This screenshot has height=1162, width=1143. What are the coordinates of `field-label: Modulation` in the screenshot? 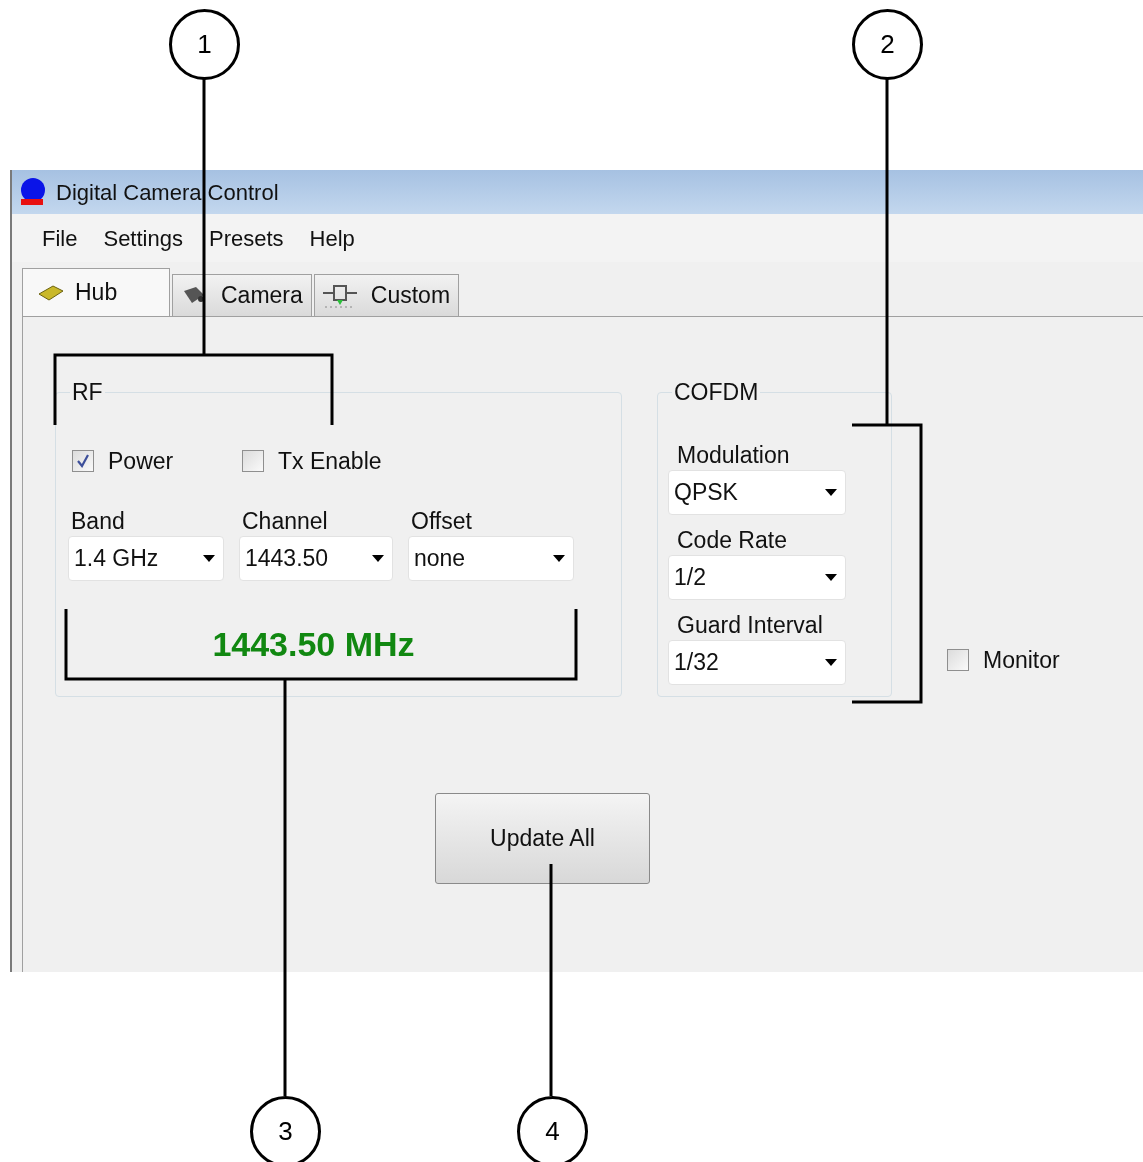 It's located at (733, 455).